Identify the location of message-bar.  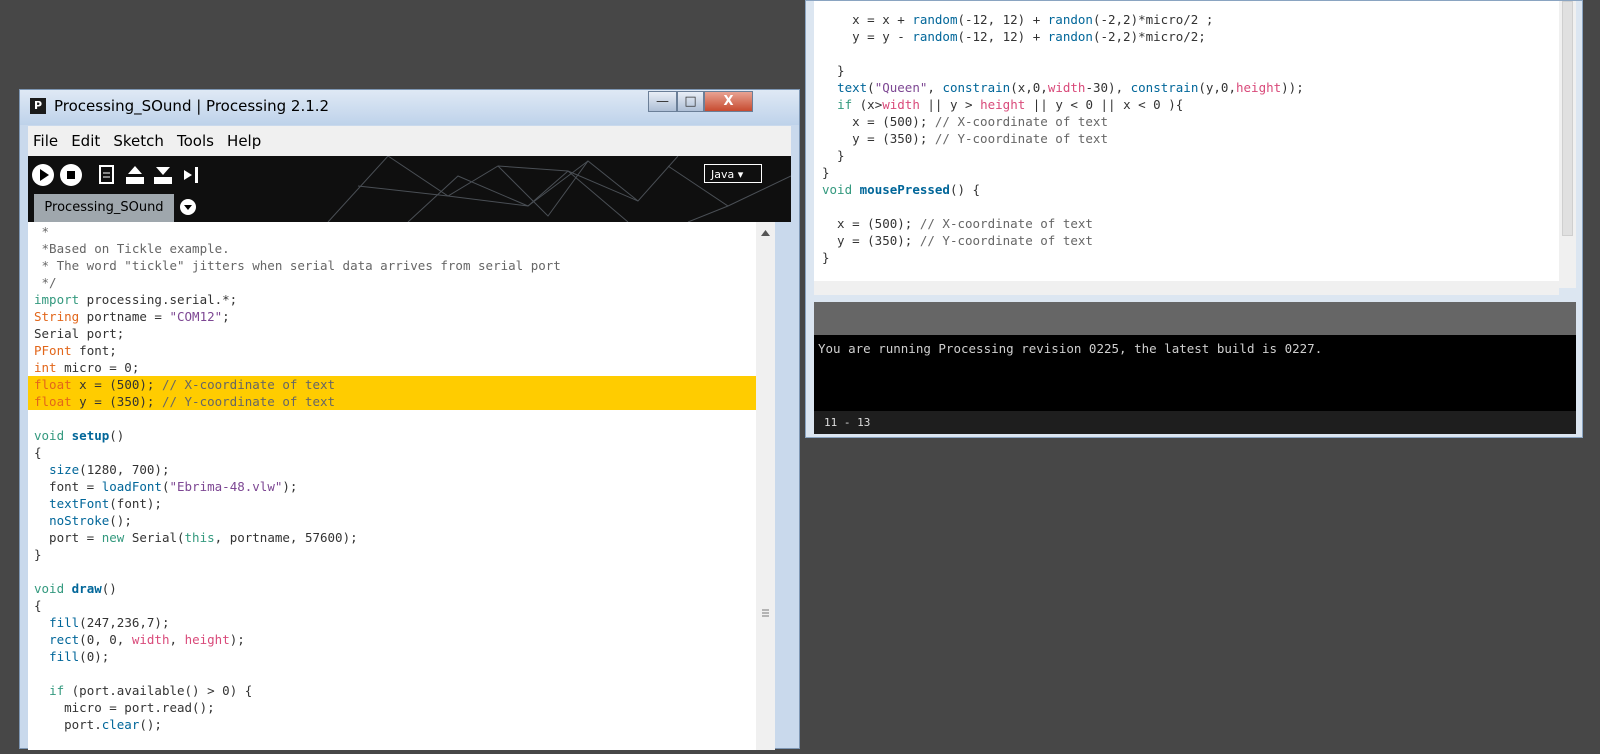
(1195, 318).